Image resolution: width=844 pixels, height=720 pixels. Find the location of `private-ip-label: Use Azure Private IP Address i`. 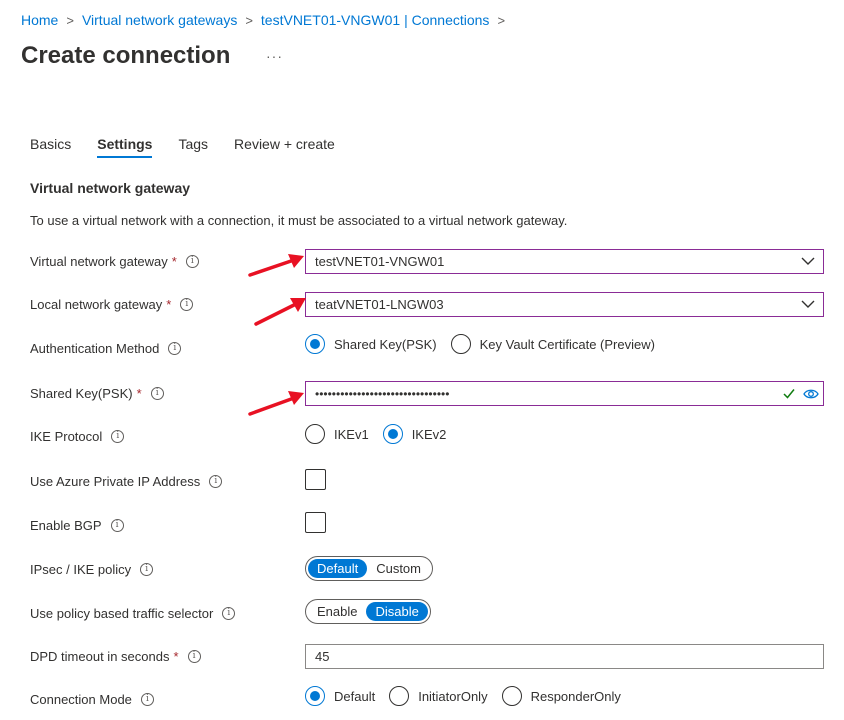

private-ip-label: Use Azure Private IP Address i is located at coordinates (126, 481).